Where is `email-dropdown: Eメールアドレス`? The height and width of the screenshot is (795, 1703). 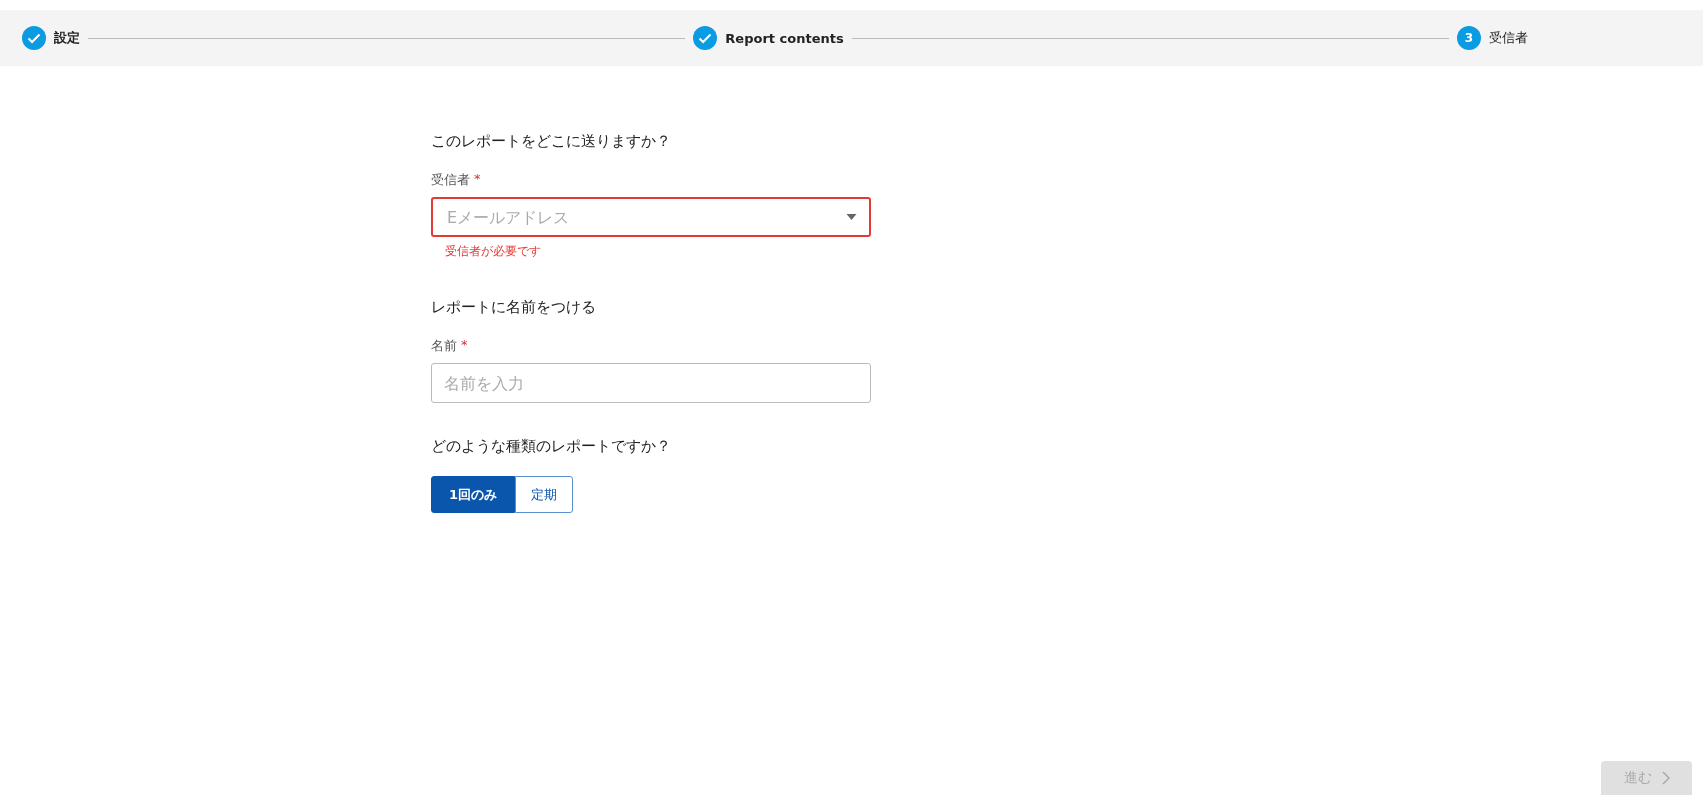 email-dropdown: Eメールアドレス is located at coordinates (651, 217).